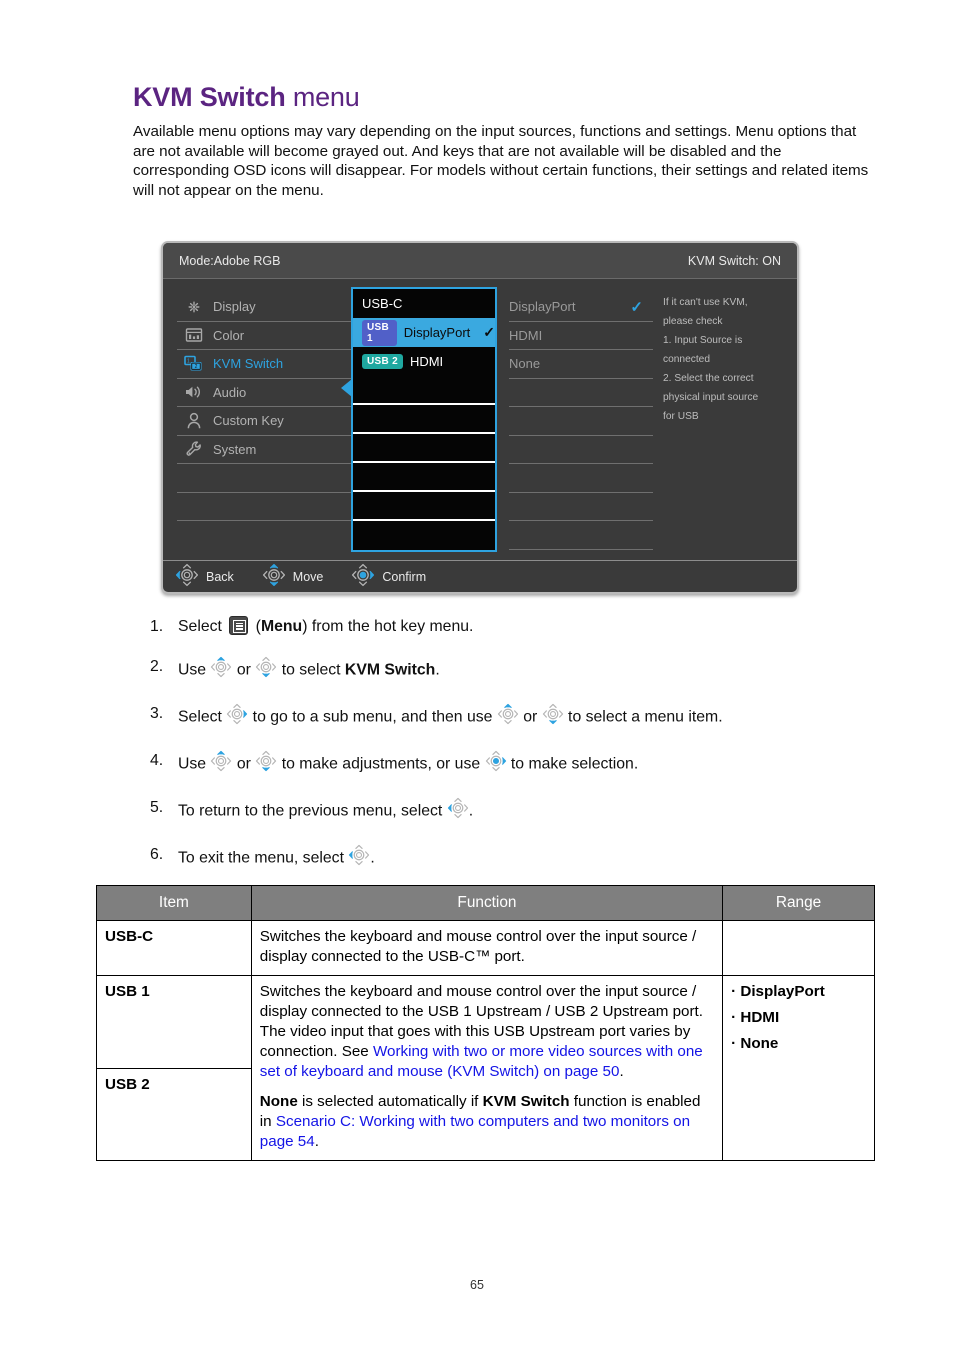 The width and height of the screenshot is (954, 1350). Describe the element at coordinates (322, 97) in the screenshot. I see `page-title-rest: menu` at that location.